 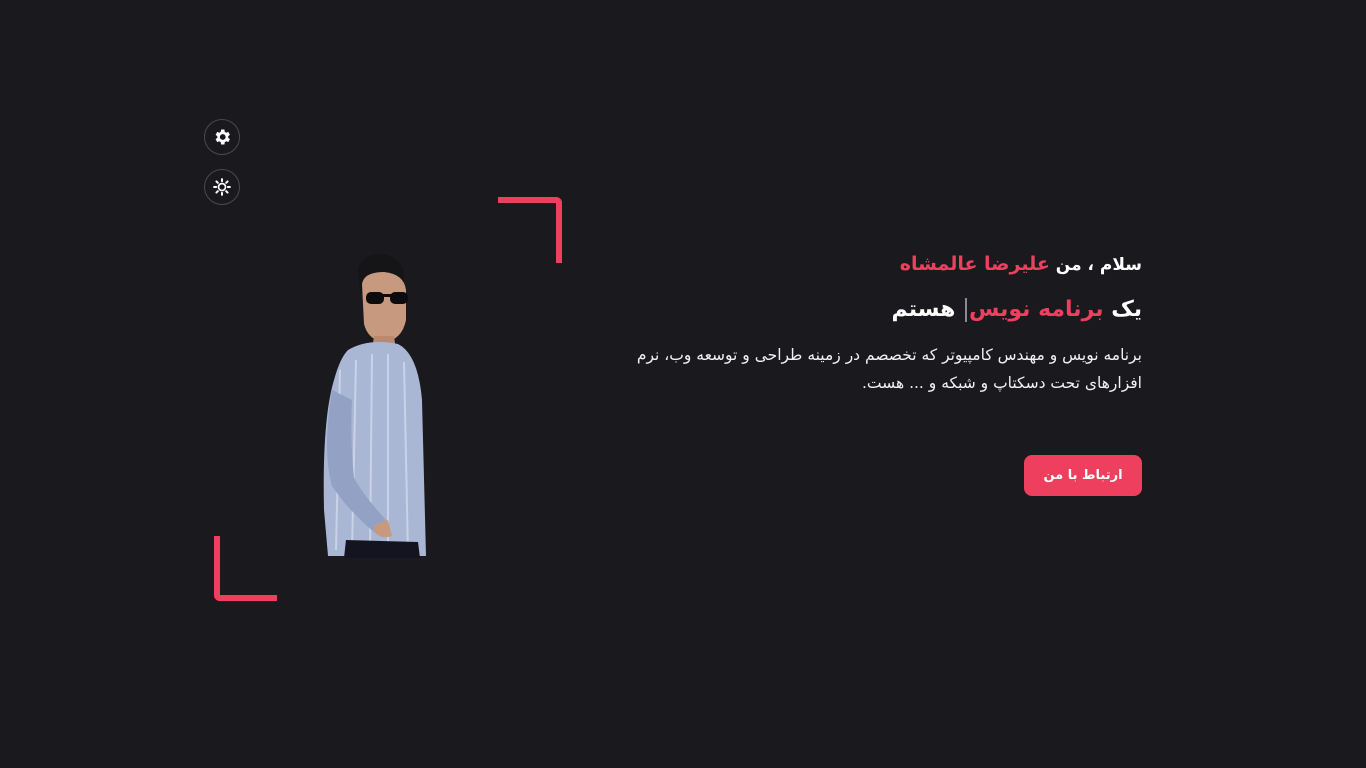 I want to click on role-headline: یک برنامه نویس هستم, so click(x=862, y=310).